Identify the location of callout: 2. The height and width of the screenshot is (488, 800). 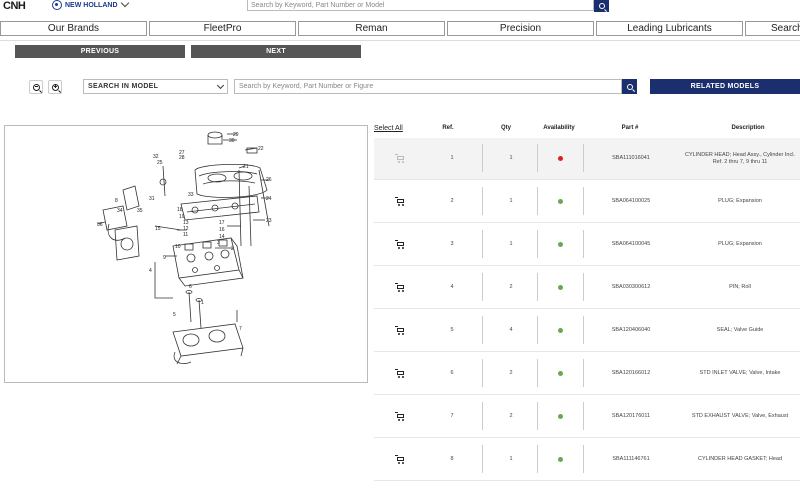
(232, 249).